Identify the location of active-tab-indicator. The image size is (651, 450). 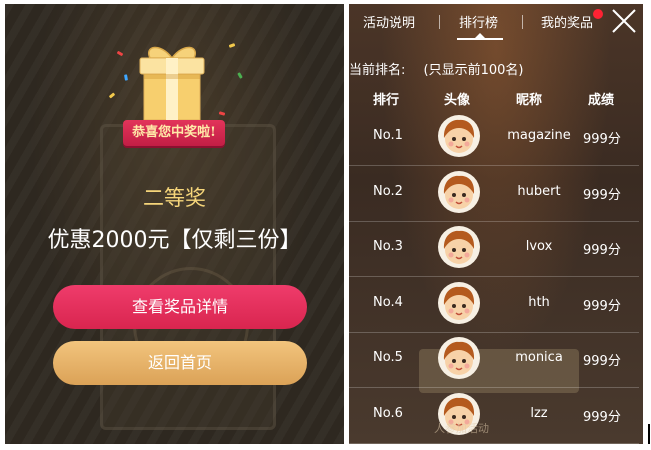
(480, 39).